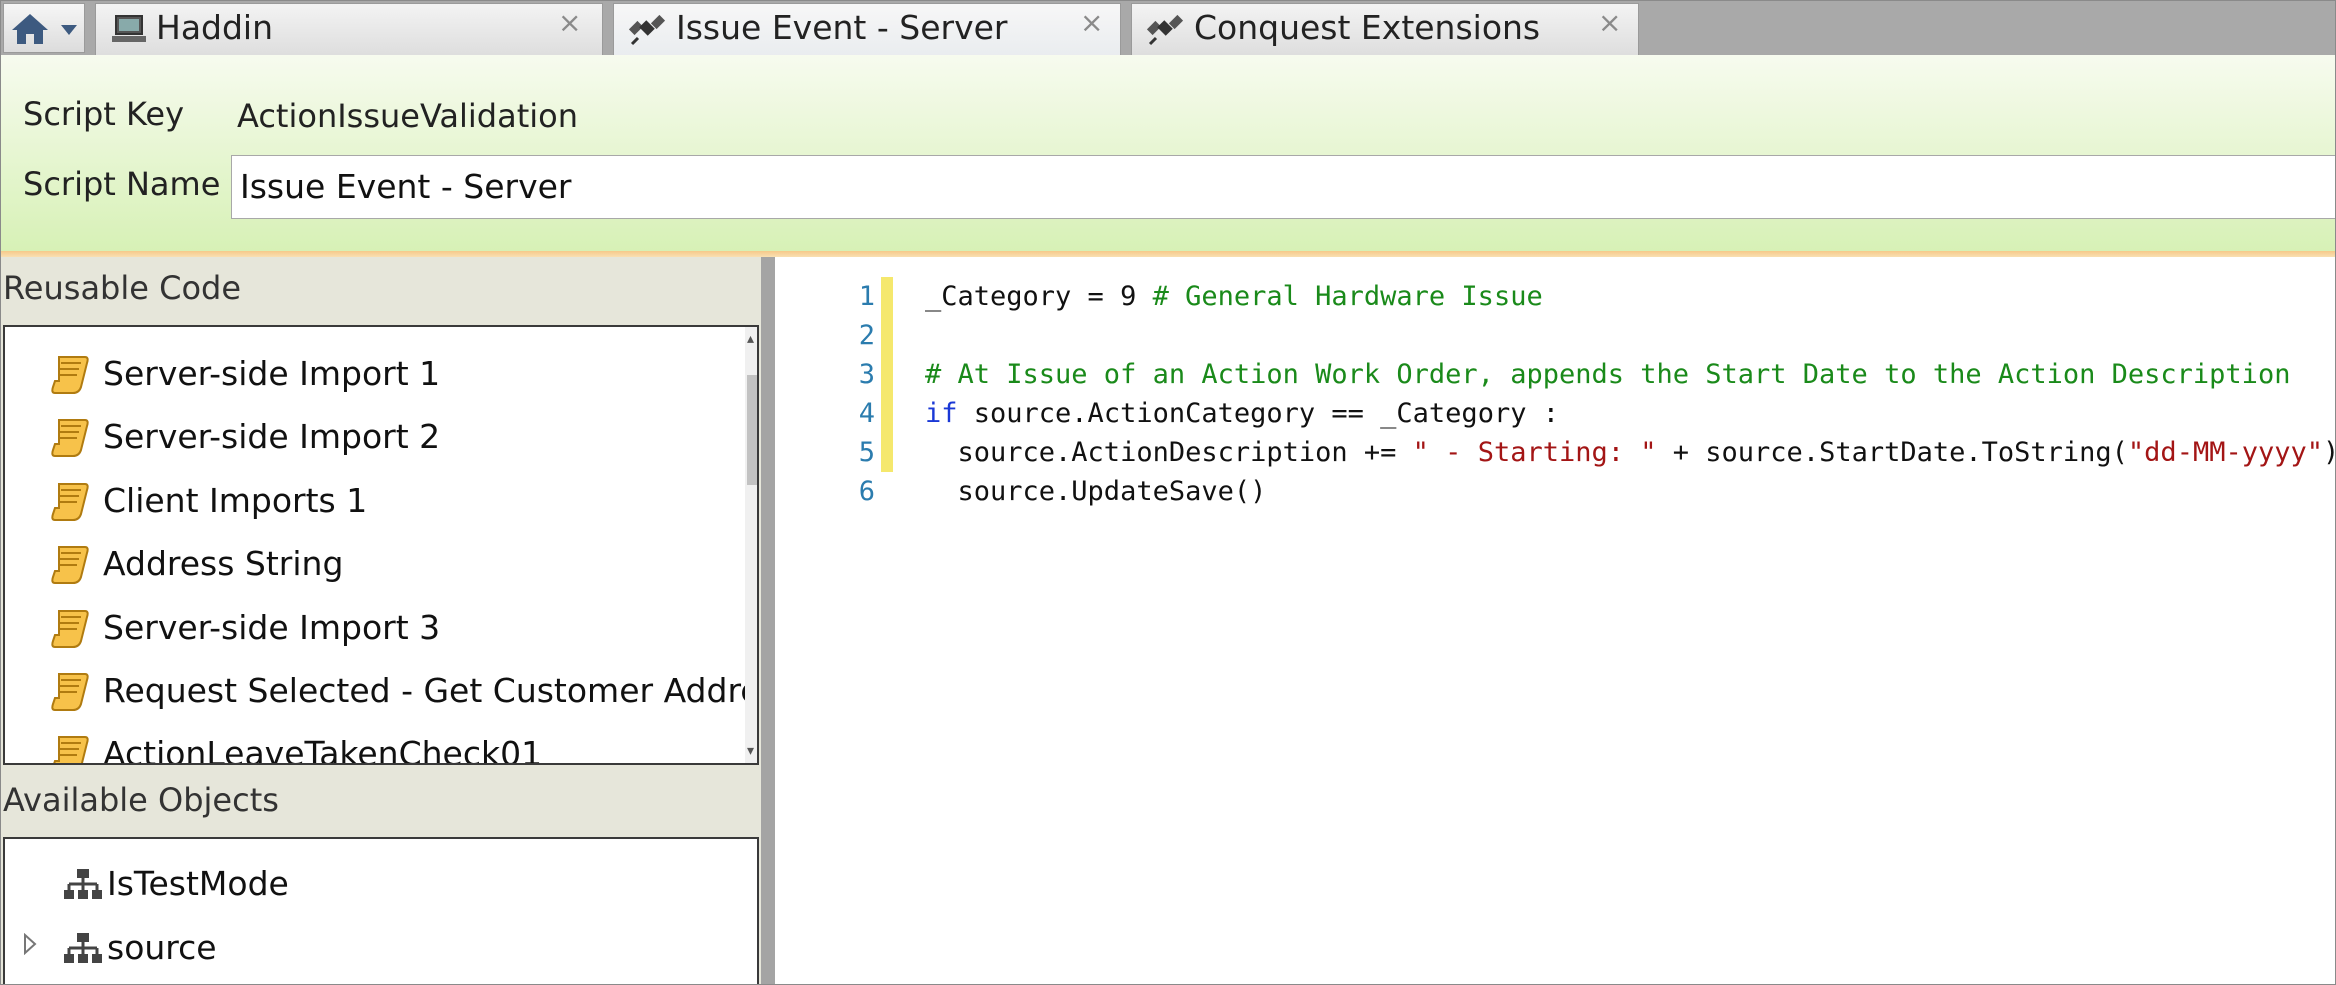 The height and width of the screenshot is (985, 2336). What do you see at coordinates (323, 749) in the screenshot?
I see `list-item-label: ActionLeaveTakenCheck01` at bounding box center [323, 749].